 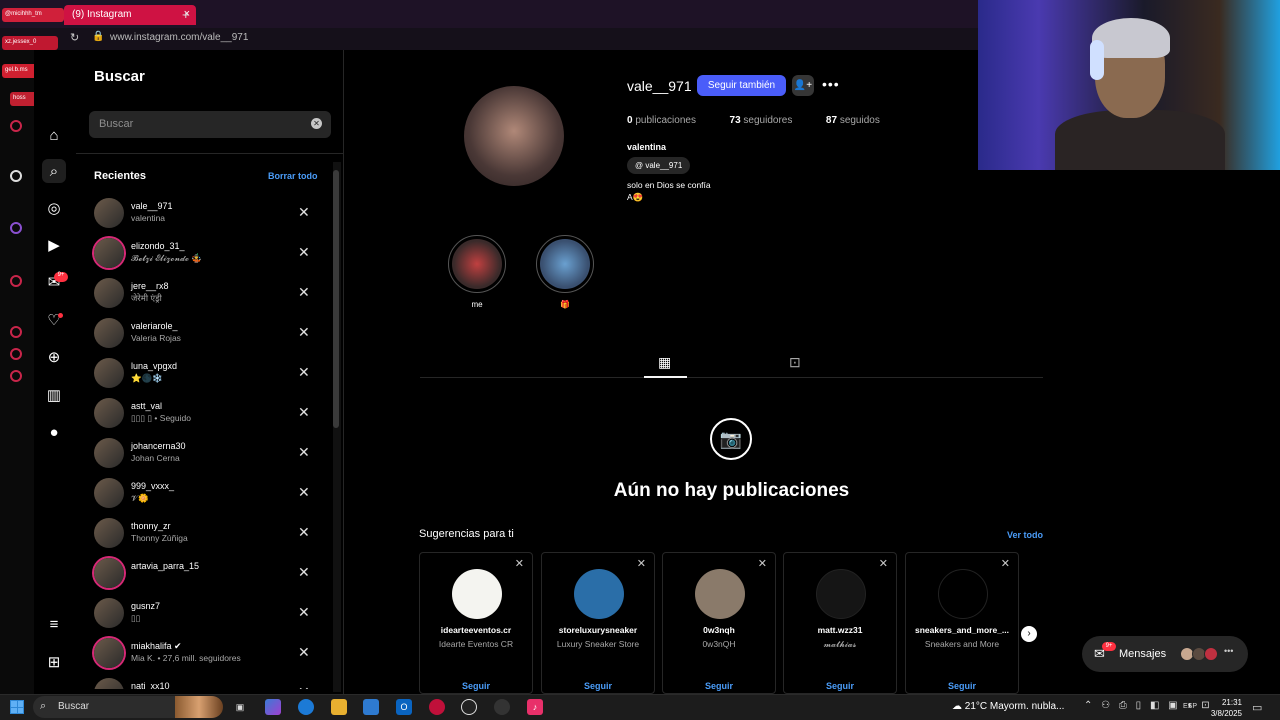 What do you see at coordinates (206, 533) in the screenshot?
I see `list-item: thonny_zr Thonny Zúñiga ✕` at bounding box center [206, 533].